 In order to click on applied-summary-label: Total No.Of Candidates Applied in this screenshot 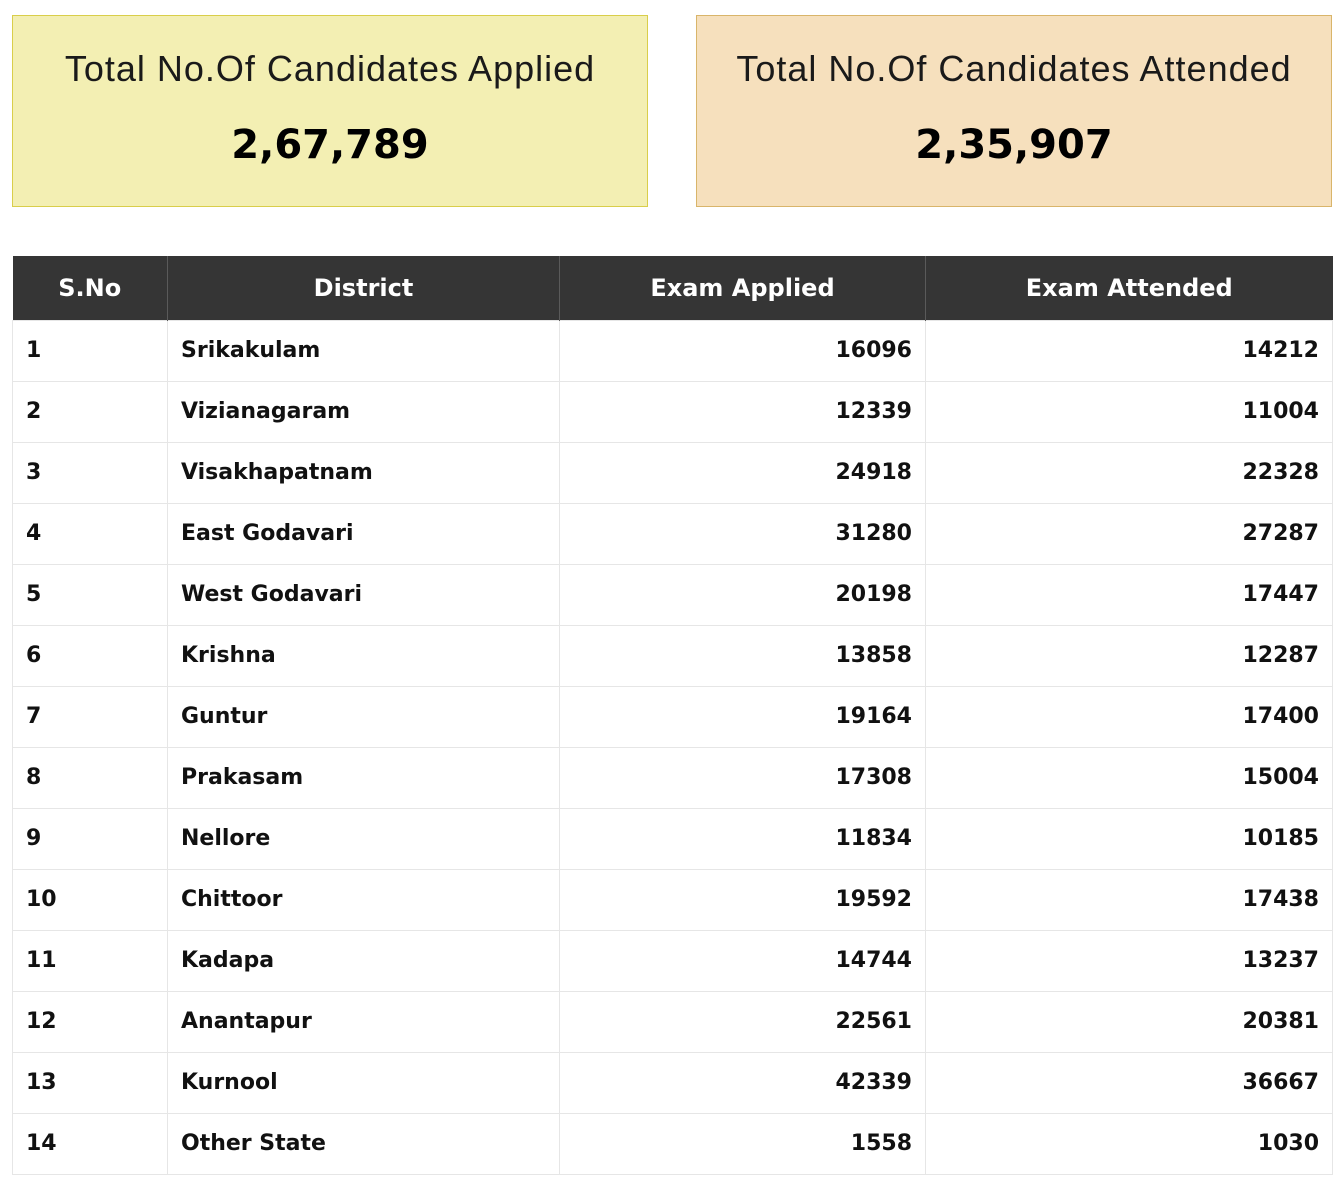, I will do `click(330, 68)`.